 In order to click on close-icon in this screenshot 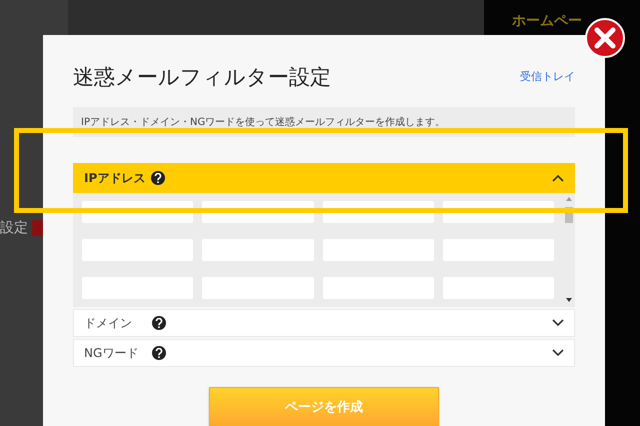, I will do `click(605, 38)`.